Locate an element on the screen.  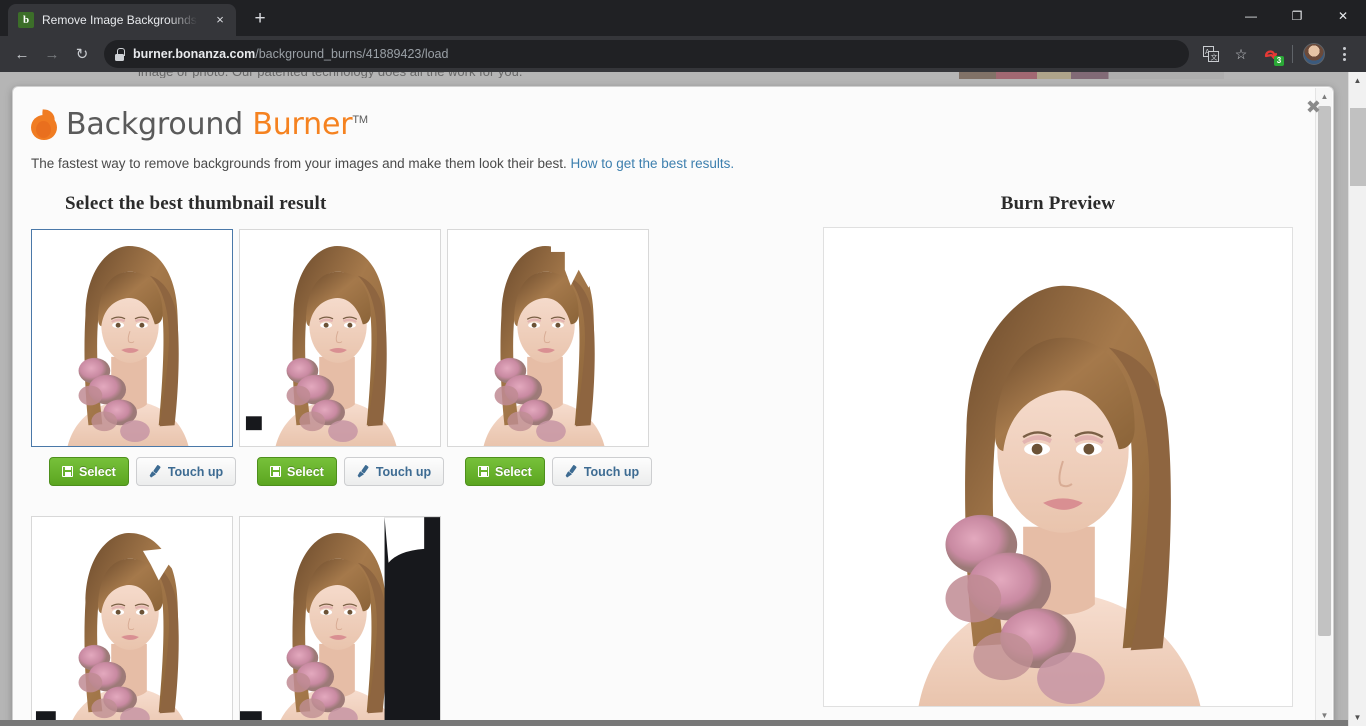
url-path: /background_burns/41889423/load is located at coordinates (352, 54).